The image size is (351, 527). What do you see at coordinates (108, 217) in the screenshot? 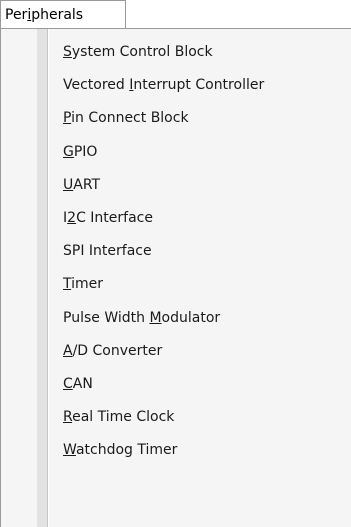
I see `menu-item-label: I2C Interface` at bounding box center [108, 217].